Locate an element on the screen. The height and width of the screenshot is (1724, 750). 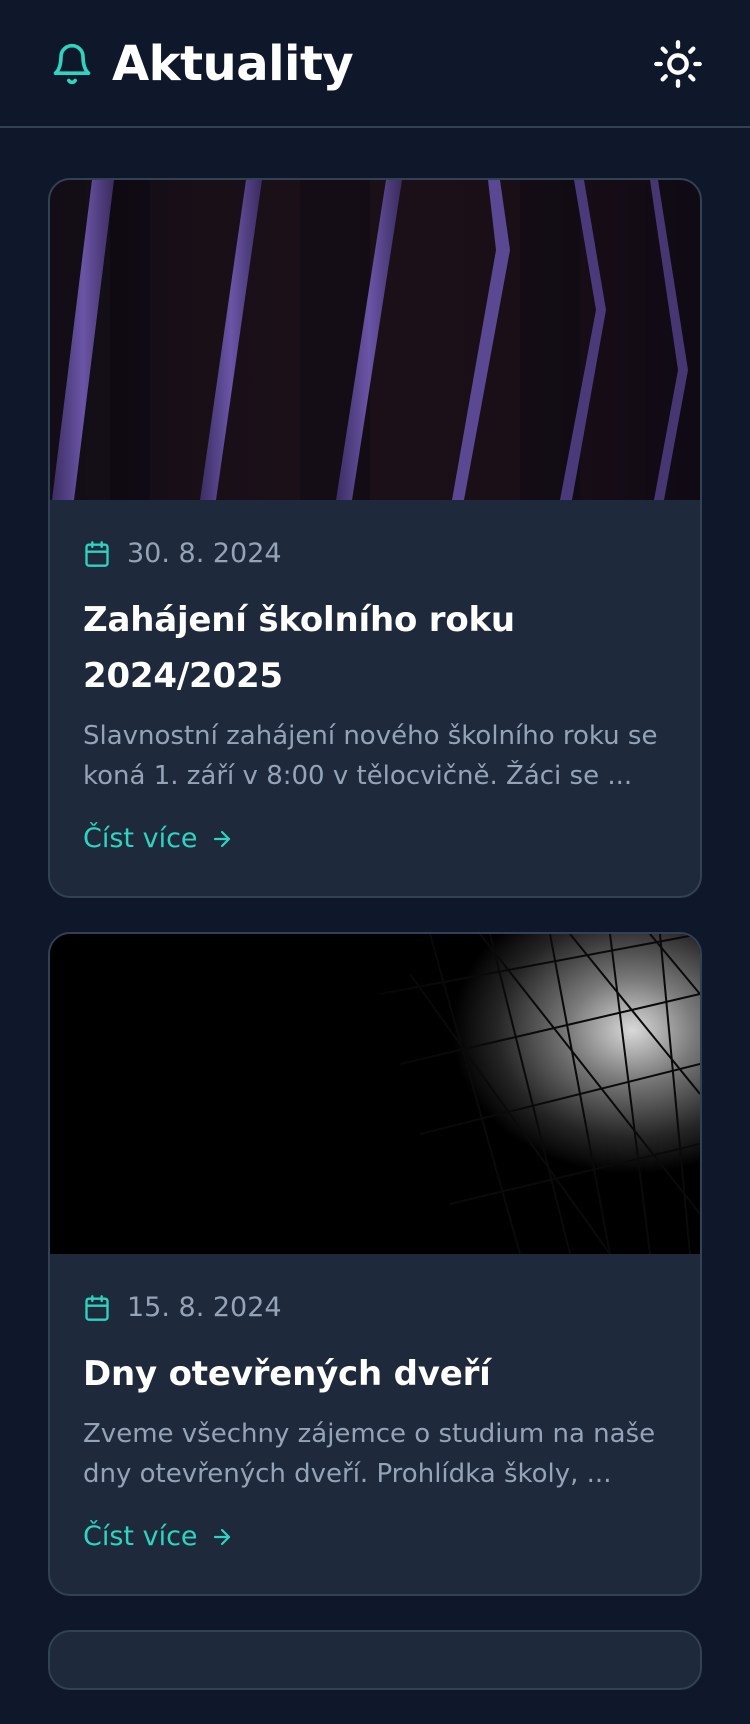
sun-icon is located at coordinates (678, 64).